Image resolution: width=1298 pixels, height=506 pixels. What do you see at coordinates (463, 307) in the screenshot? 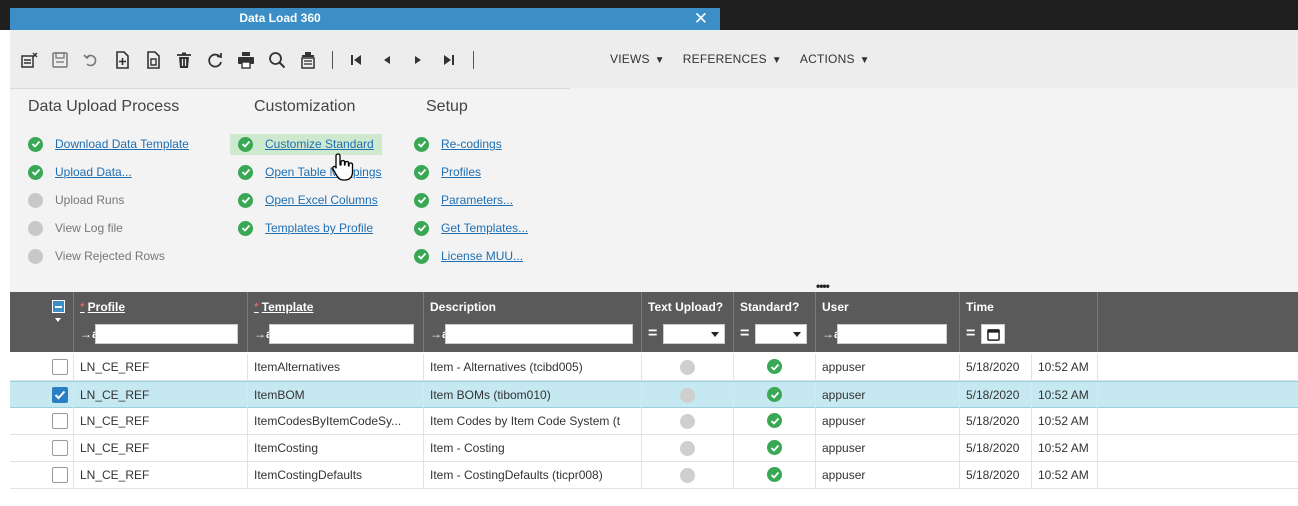
I see `header-text: Description` at bounding box center [463, 307].